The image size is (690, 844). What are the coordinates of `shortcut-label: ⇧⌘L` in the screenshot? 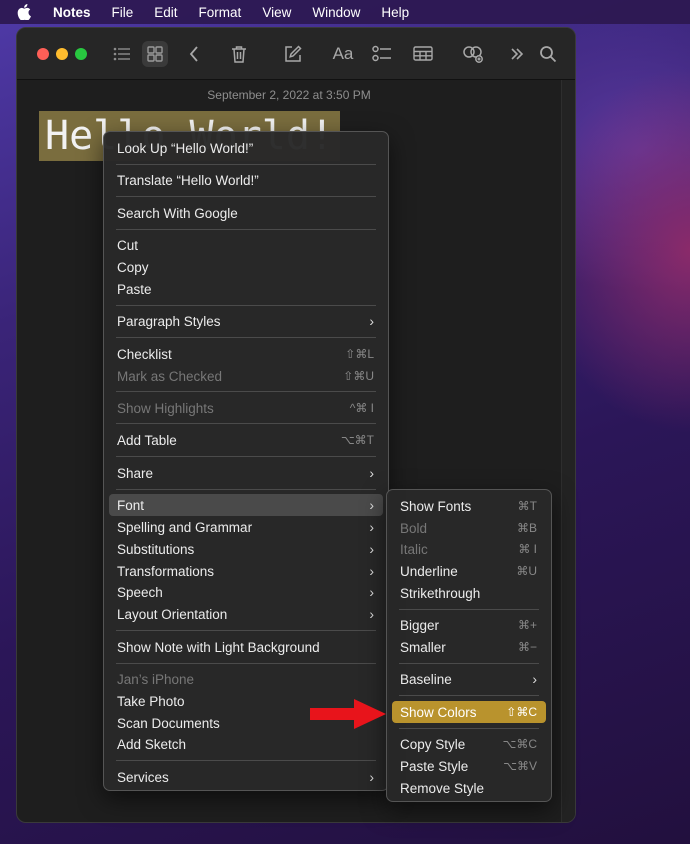 It's located at (359, 354).